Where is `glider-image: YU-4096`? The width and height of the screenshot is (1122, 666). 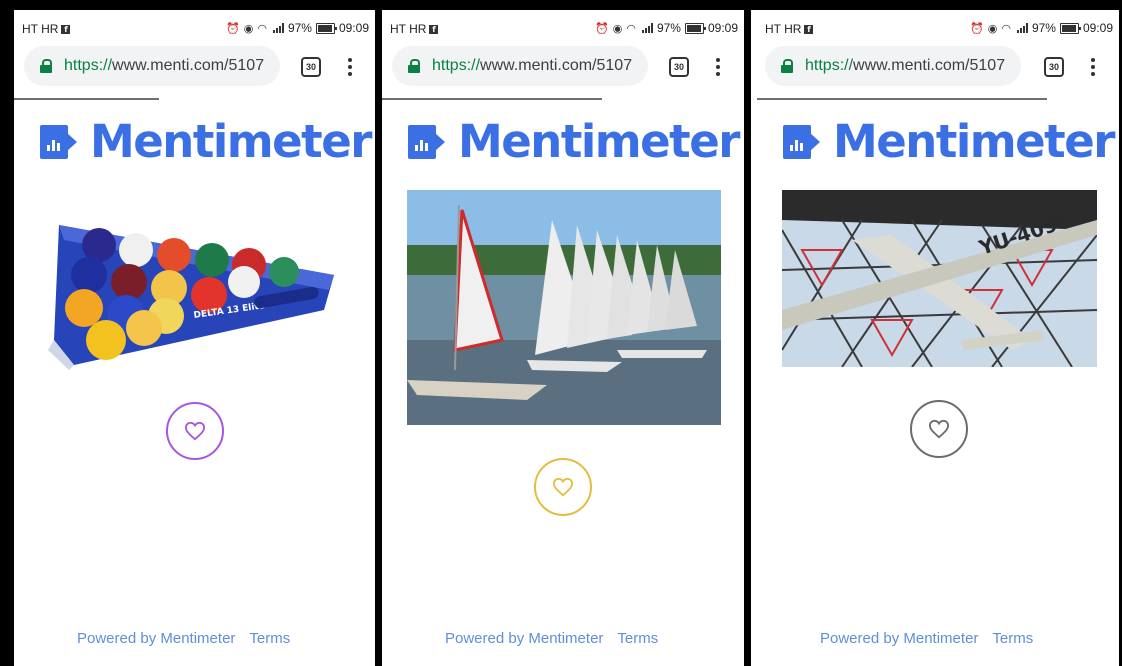
glider-image: YU-4096 is located at coordinates (939, 278).